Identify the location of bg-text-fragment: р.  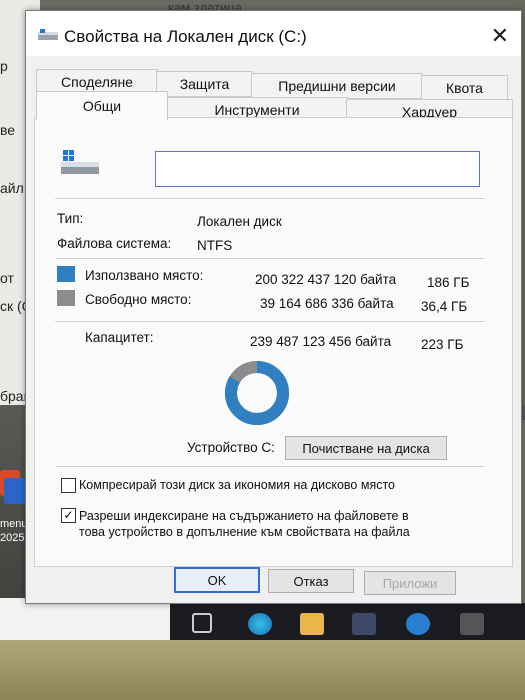
(4, 66).